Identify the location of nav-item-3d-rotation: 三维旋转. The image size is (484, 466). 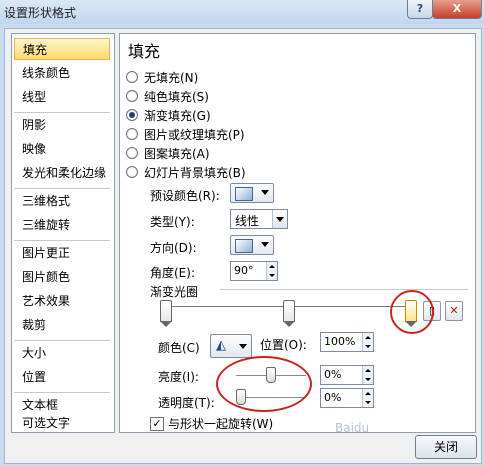
(62, 225).